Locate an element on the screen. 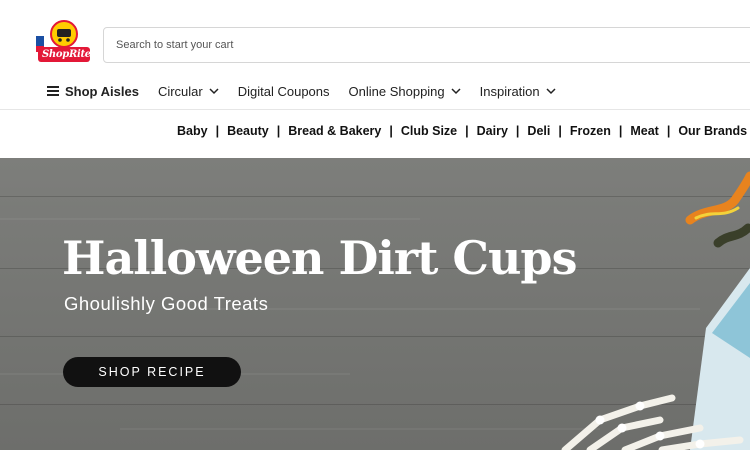 The image size is (750, 450). hero-subtitle: Ghoulishly Good Treats is located at coordinates (166, 303).